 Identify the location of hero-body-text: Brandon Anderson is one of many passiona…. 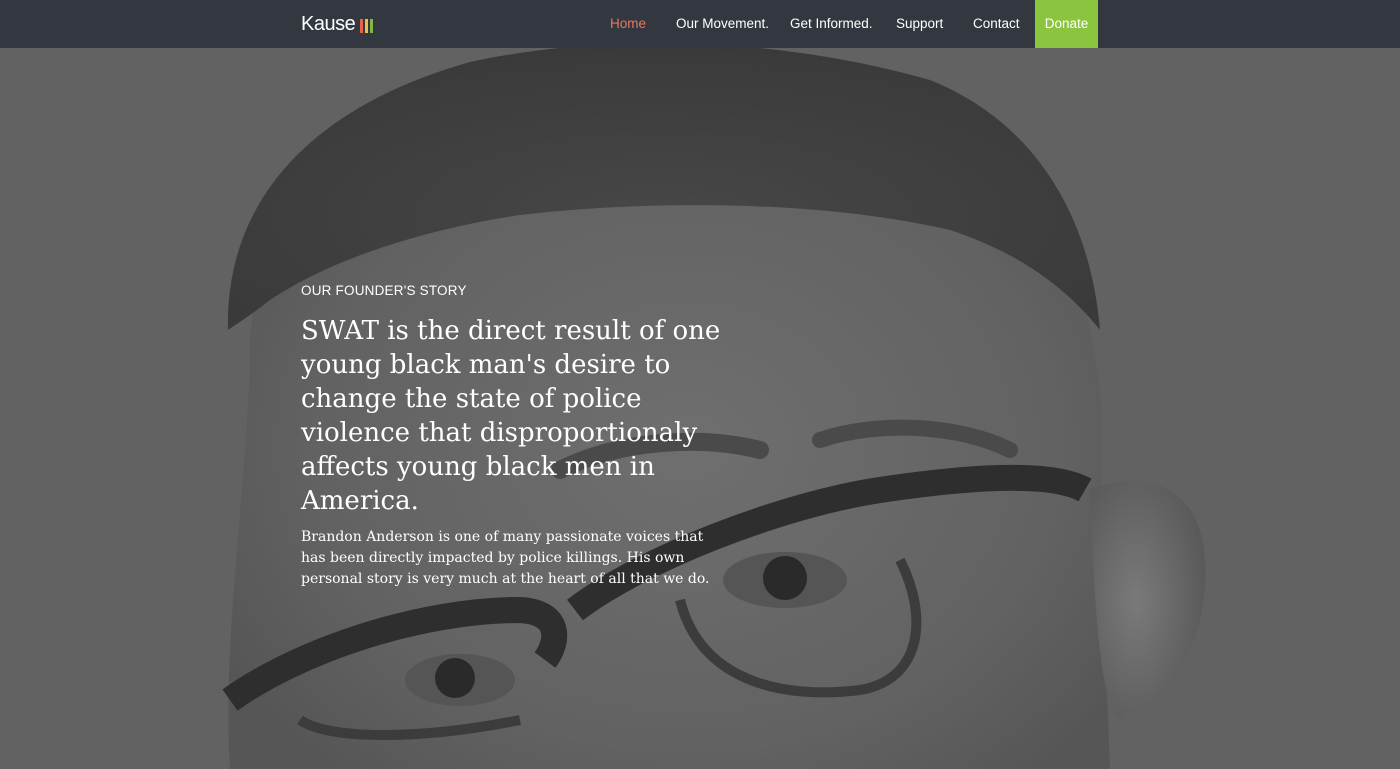
(505, 558).